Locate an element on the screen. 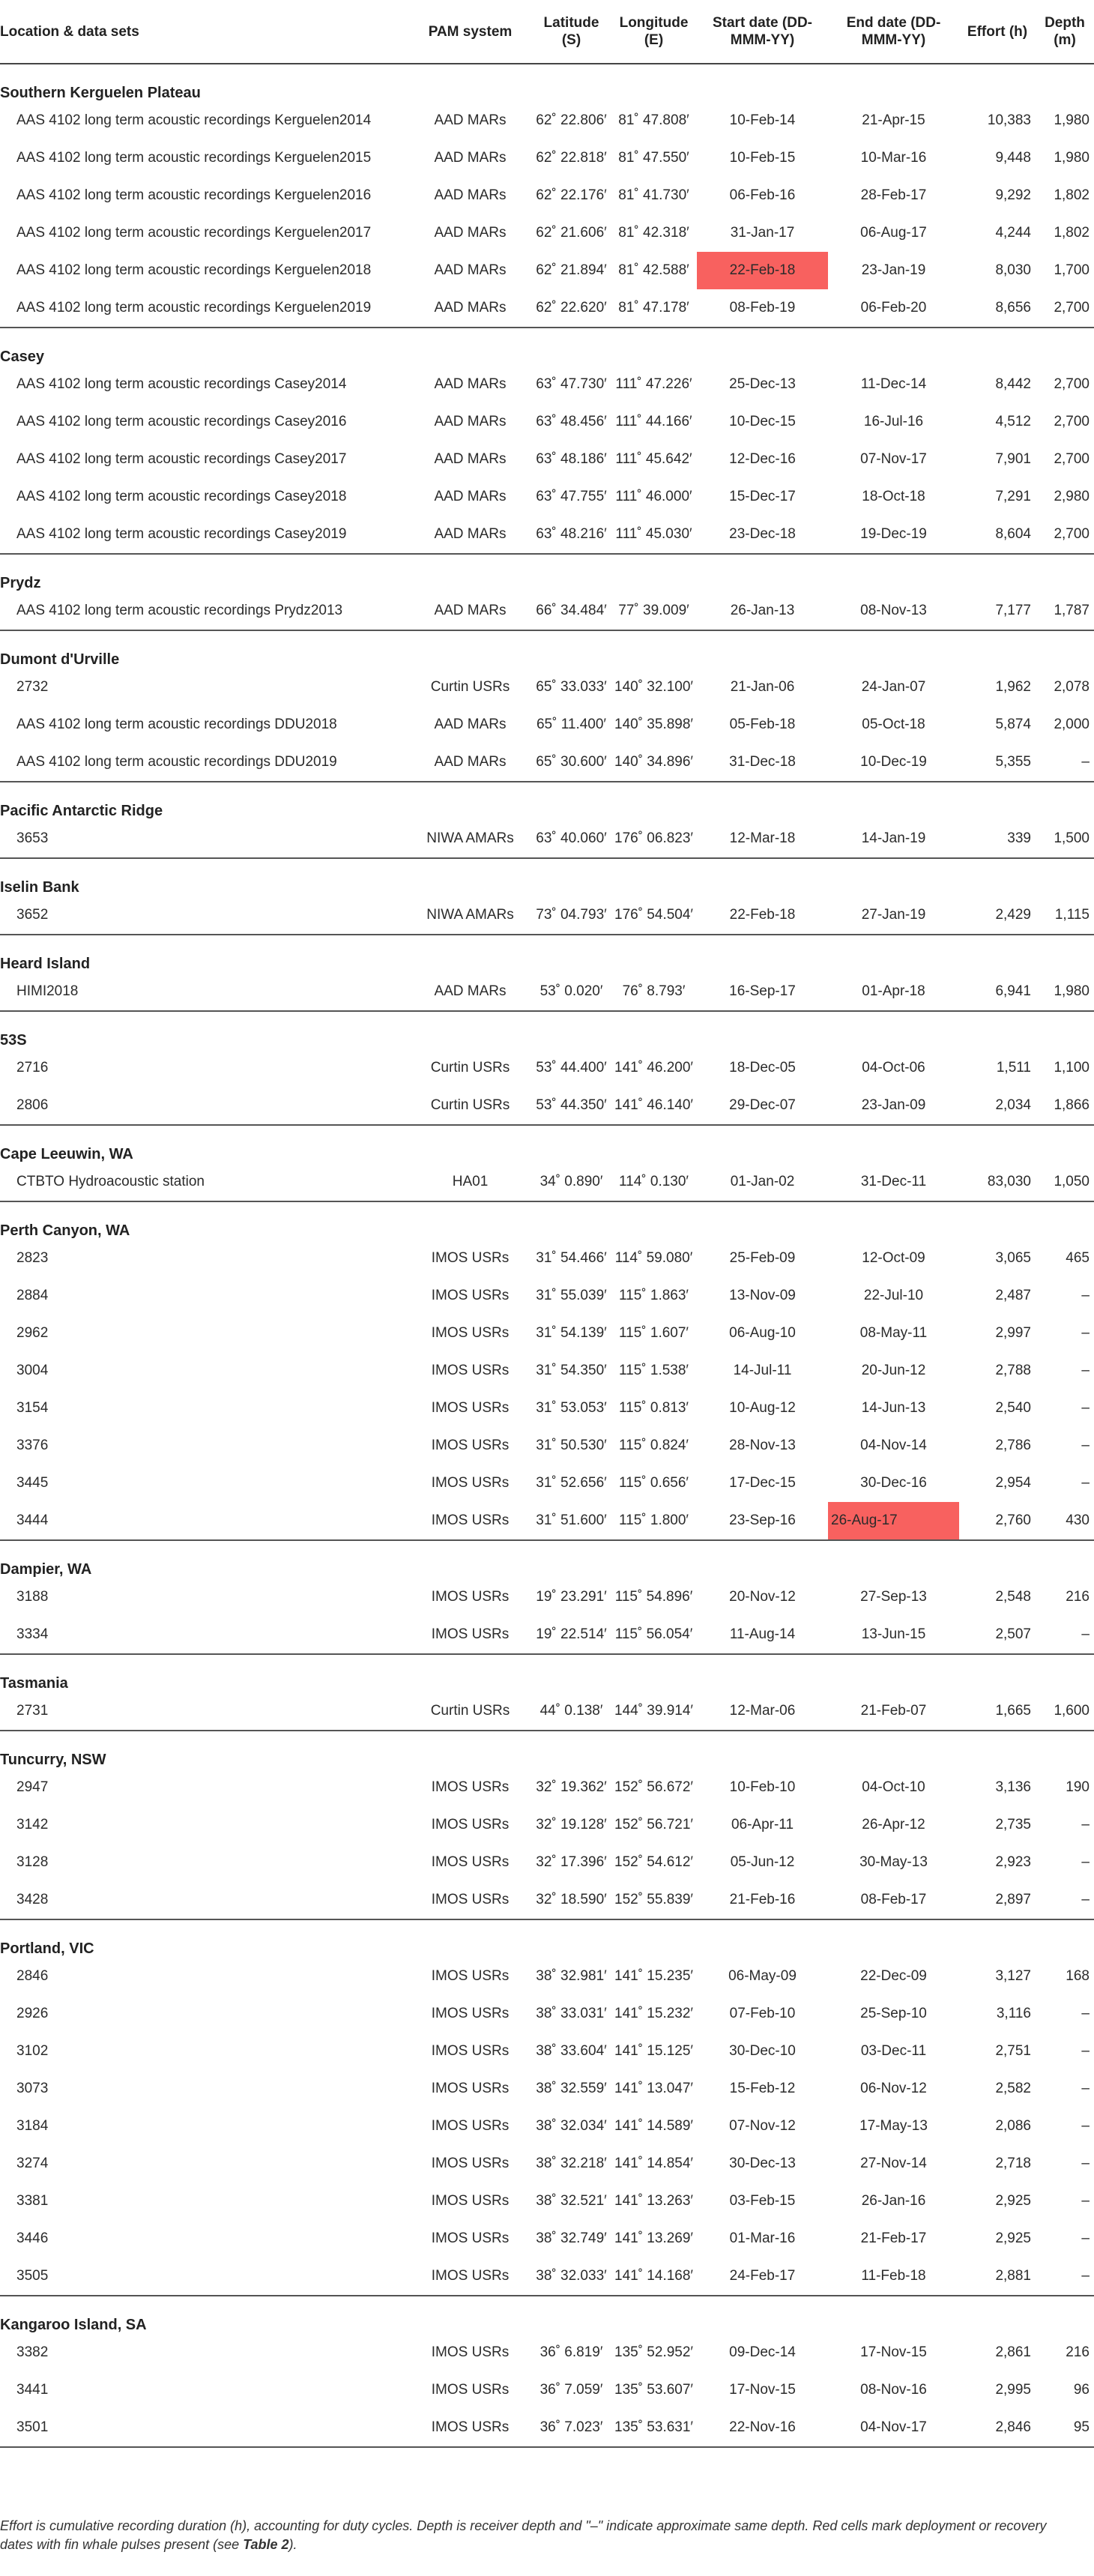  effort-cell: 3,136 is located at coordinates (1013, 1787).